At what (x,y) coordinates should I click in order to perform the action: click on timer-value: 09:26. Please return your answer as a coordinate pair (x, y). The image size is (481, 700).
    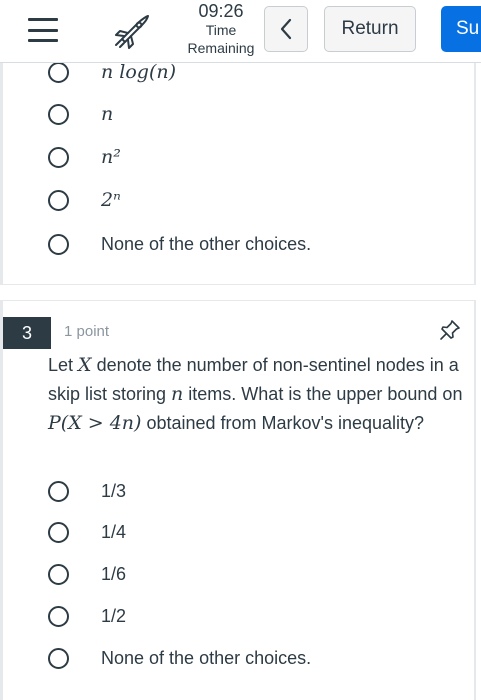
    Looking at the image, I should click on (221, 11).